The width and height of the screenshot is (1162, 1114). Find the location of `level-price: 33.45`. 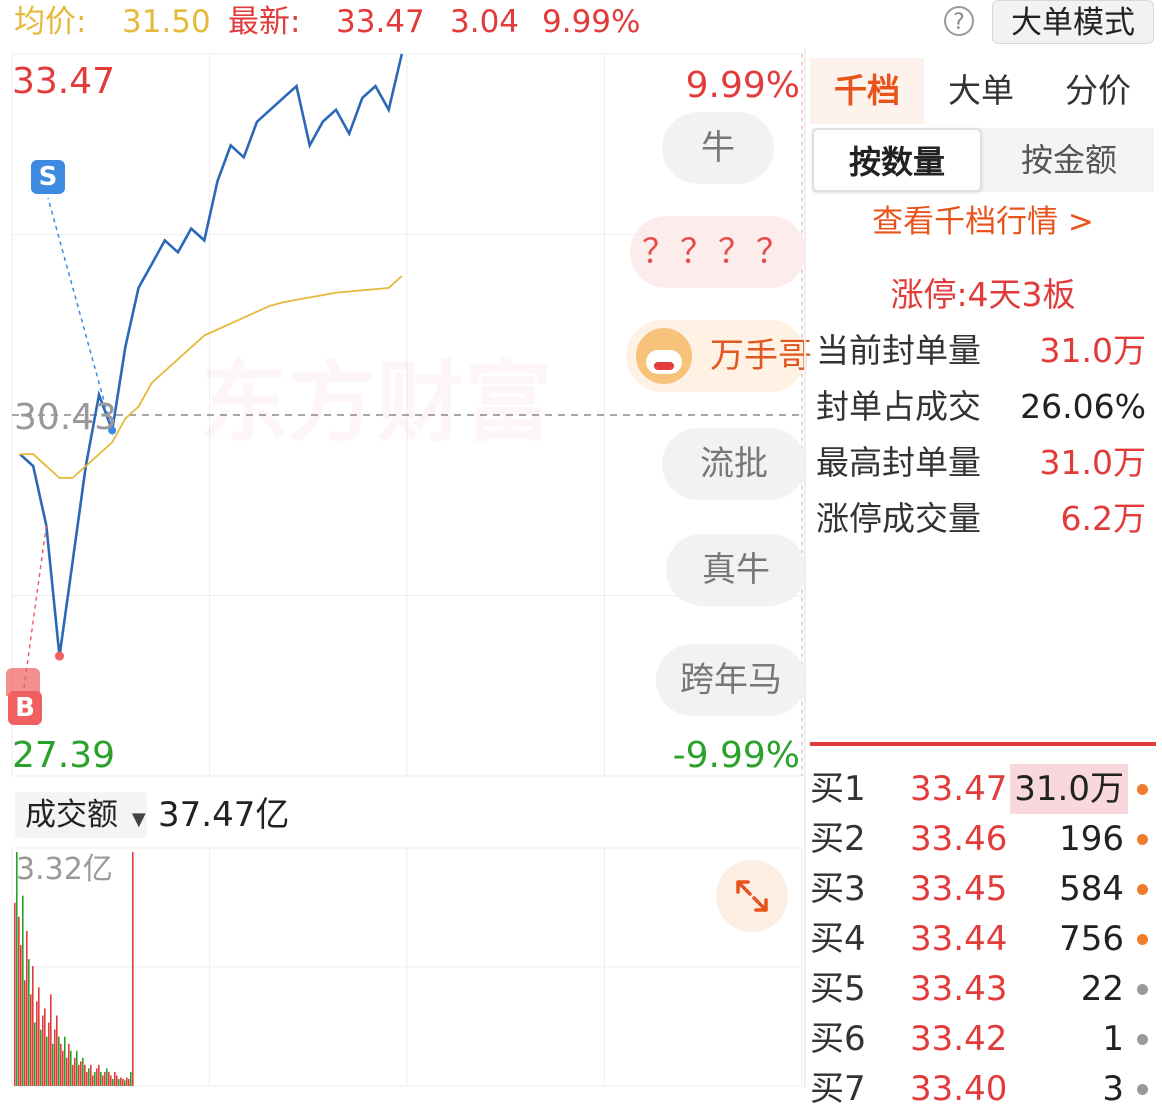

level-price: 33.45 is located at coordinates (959, 889).